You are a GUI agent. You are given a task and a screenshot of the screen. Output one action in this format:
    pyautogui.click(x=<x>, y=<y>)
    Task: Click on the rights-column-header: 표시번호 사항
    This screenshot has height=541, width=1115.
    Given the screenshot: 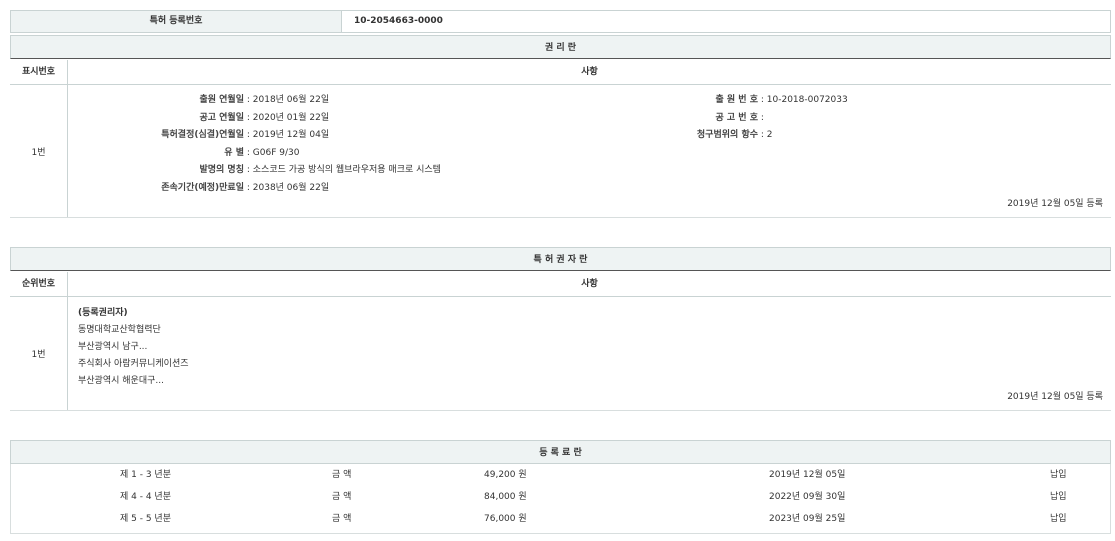 What is the action you would take?
    pyautogui.click(x=560, y=72)
    